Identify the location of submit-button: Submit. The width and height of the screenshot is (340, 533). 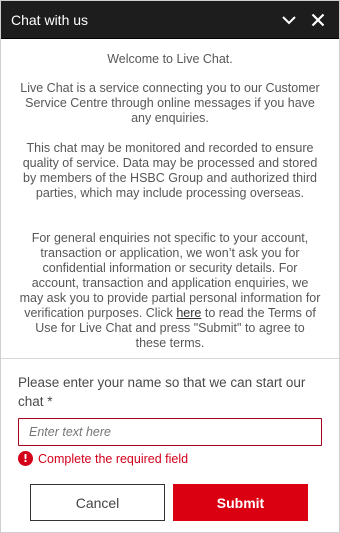
(240, 502).